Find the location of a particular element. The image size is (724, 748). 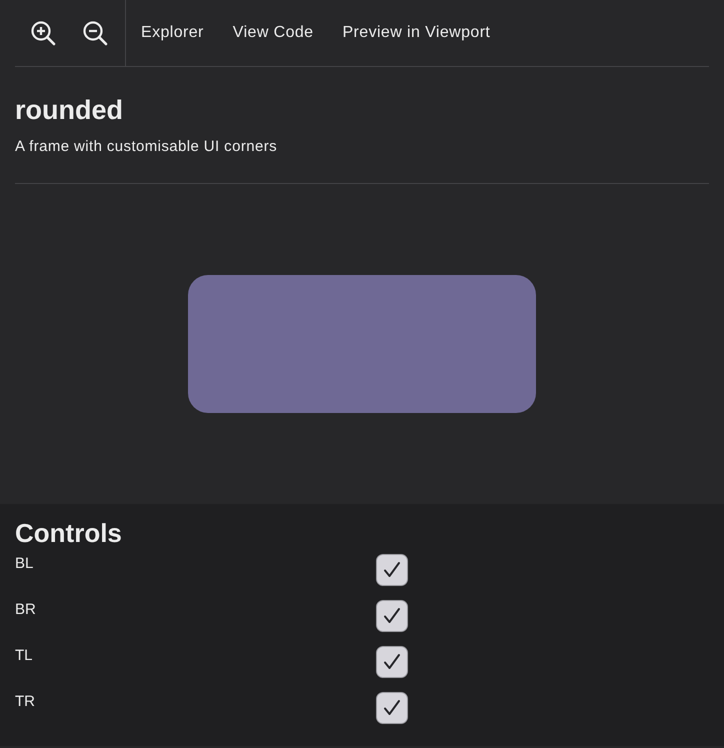

toolbar-link: Preview in Viewport is located at coordinates (416, 33).